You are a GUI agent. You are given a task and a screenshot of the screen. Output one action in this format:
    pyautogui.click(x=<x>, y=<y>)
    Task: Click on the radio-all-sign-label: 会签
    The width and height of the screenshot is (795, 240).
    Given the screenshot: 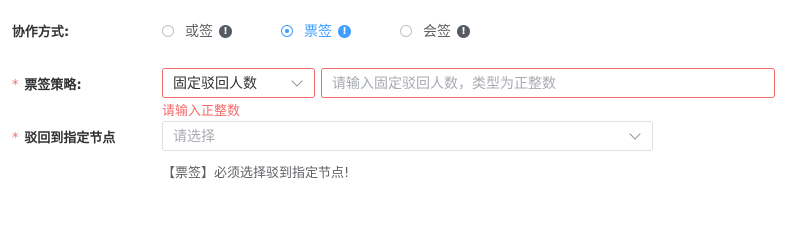 What is the action you would take?
    pyautogui.click(x=437, y=32)
    